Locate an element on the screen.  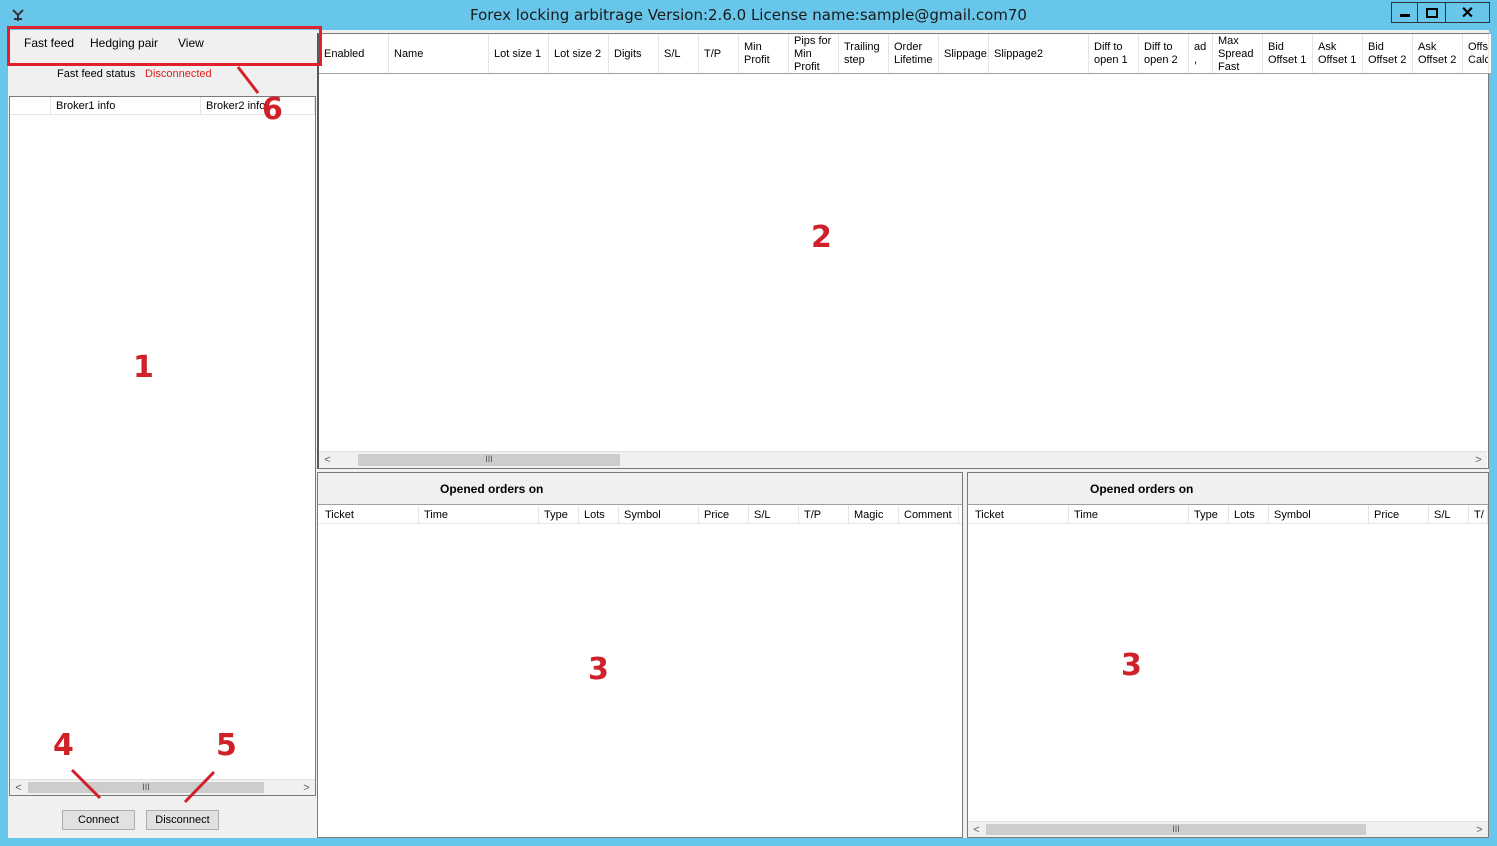
annotation-label: 1 is located at coordinates (143, 367).